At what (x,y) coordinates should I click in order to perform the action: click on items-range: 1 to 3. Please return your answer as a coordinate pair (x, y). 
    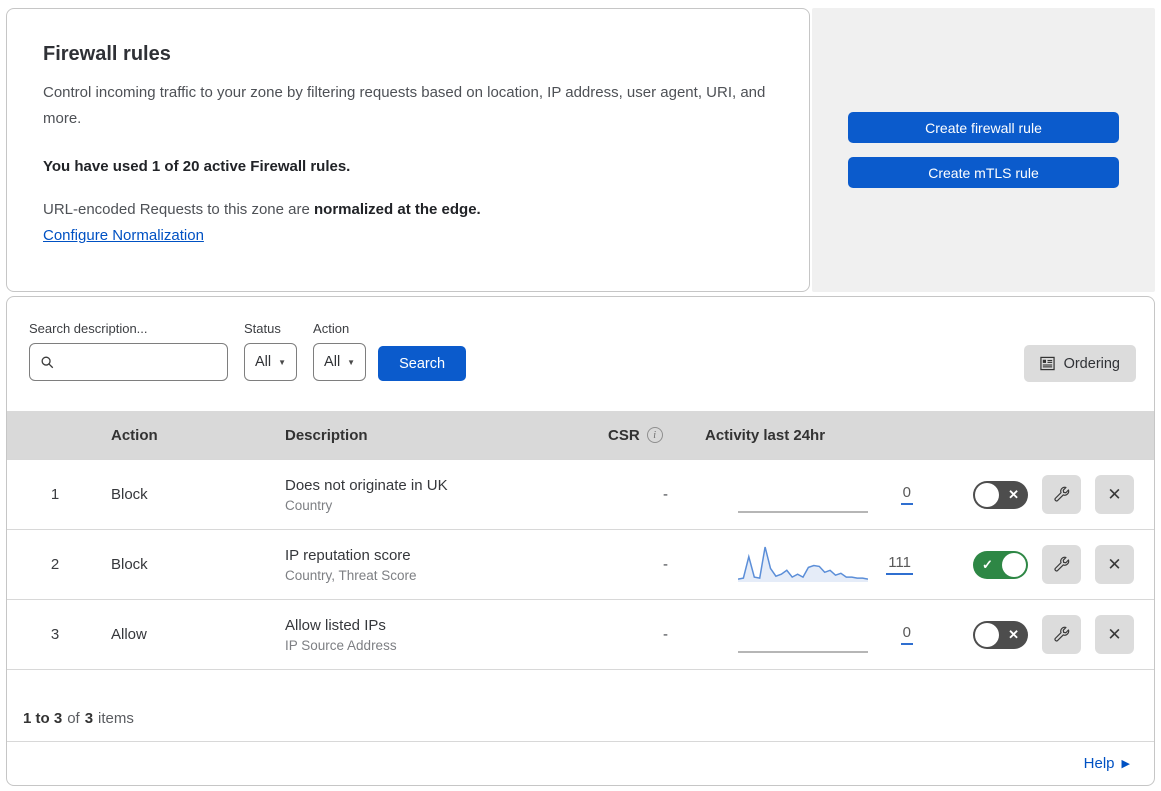
    Looking at the image, I should click on (43, 718).